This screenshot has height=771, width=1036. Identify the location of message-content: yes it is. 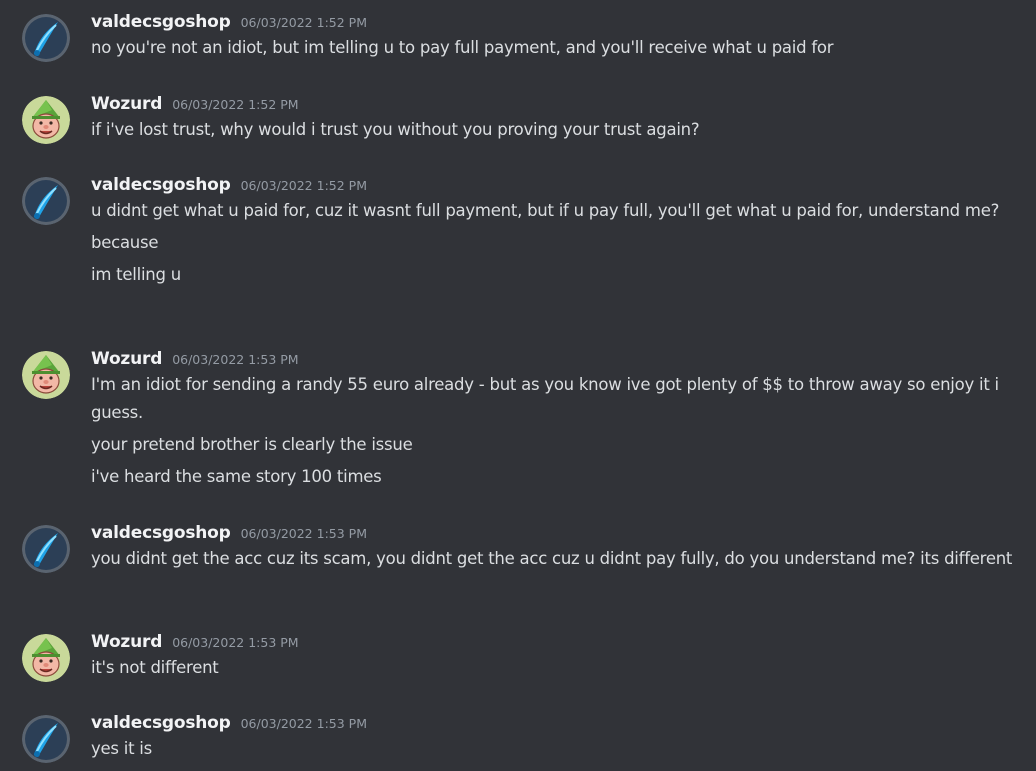
(558, 749).